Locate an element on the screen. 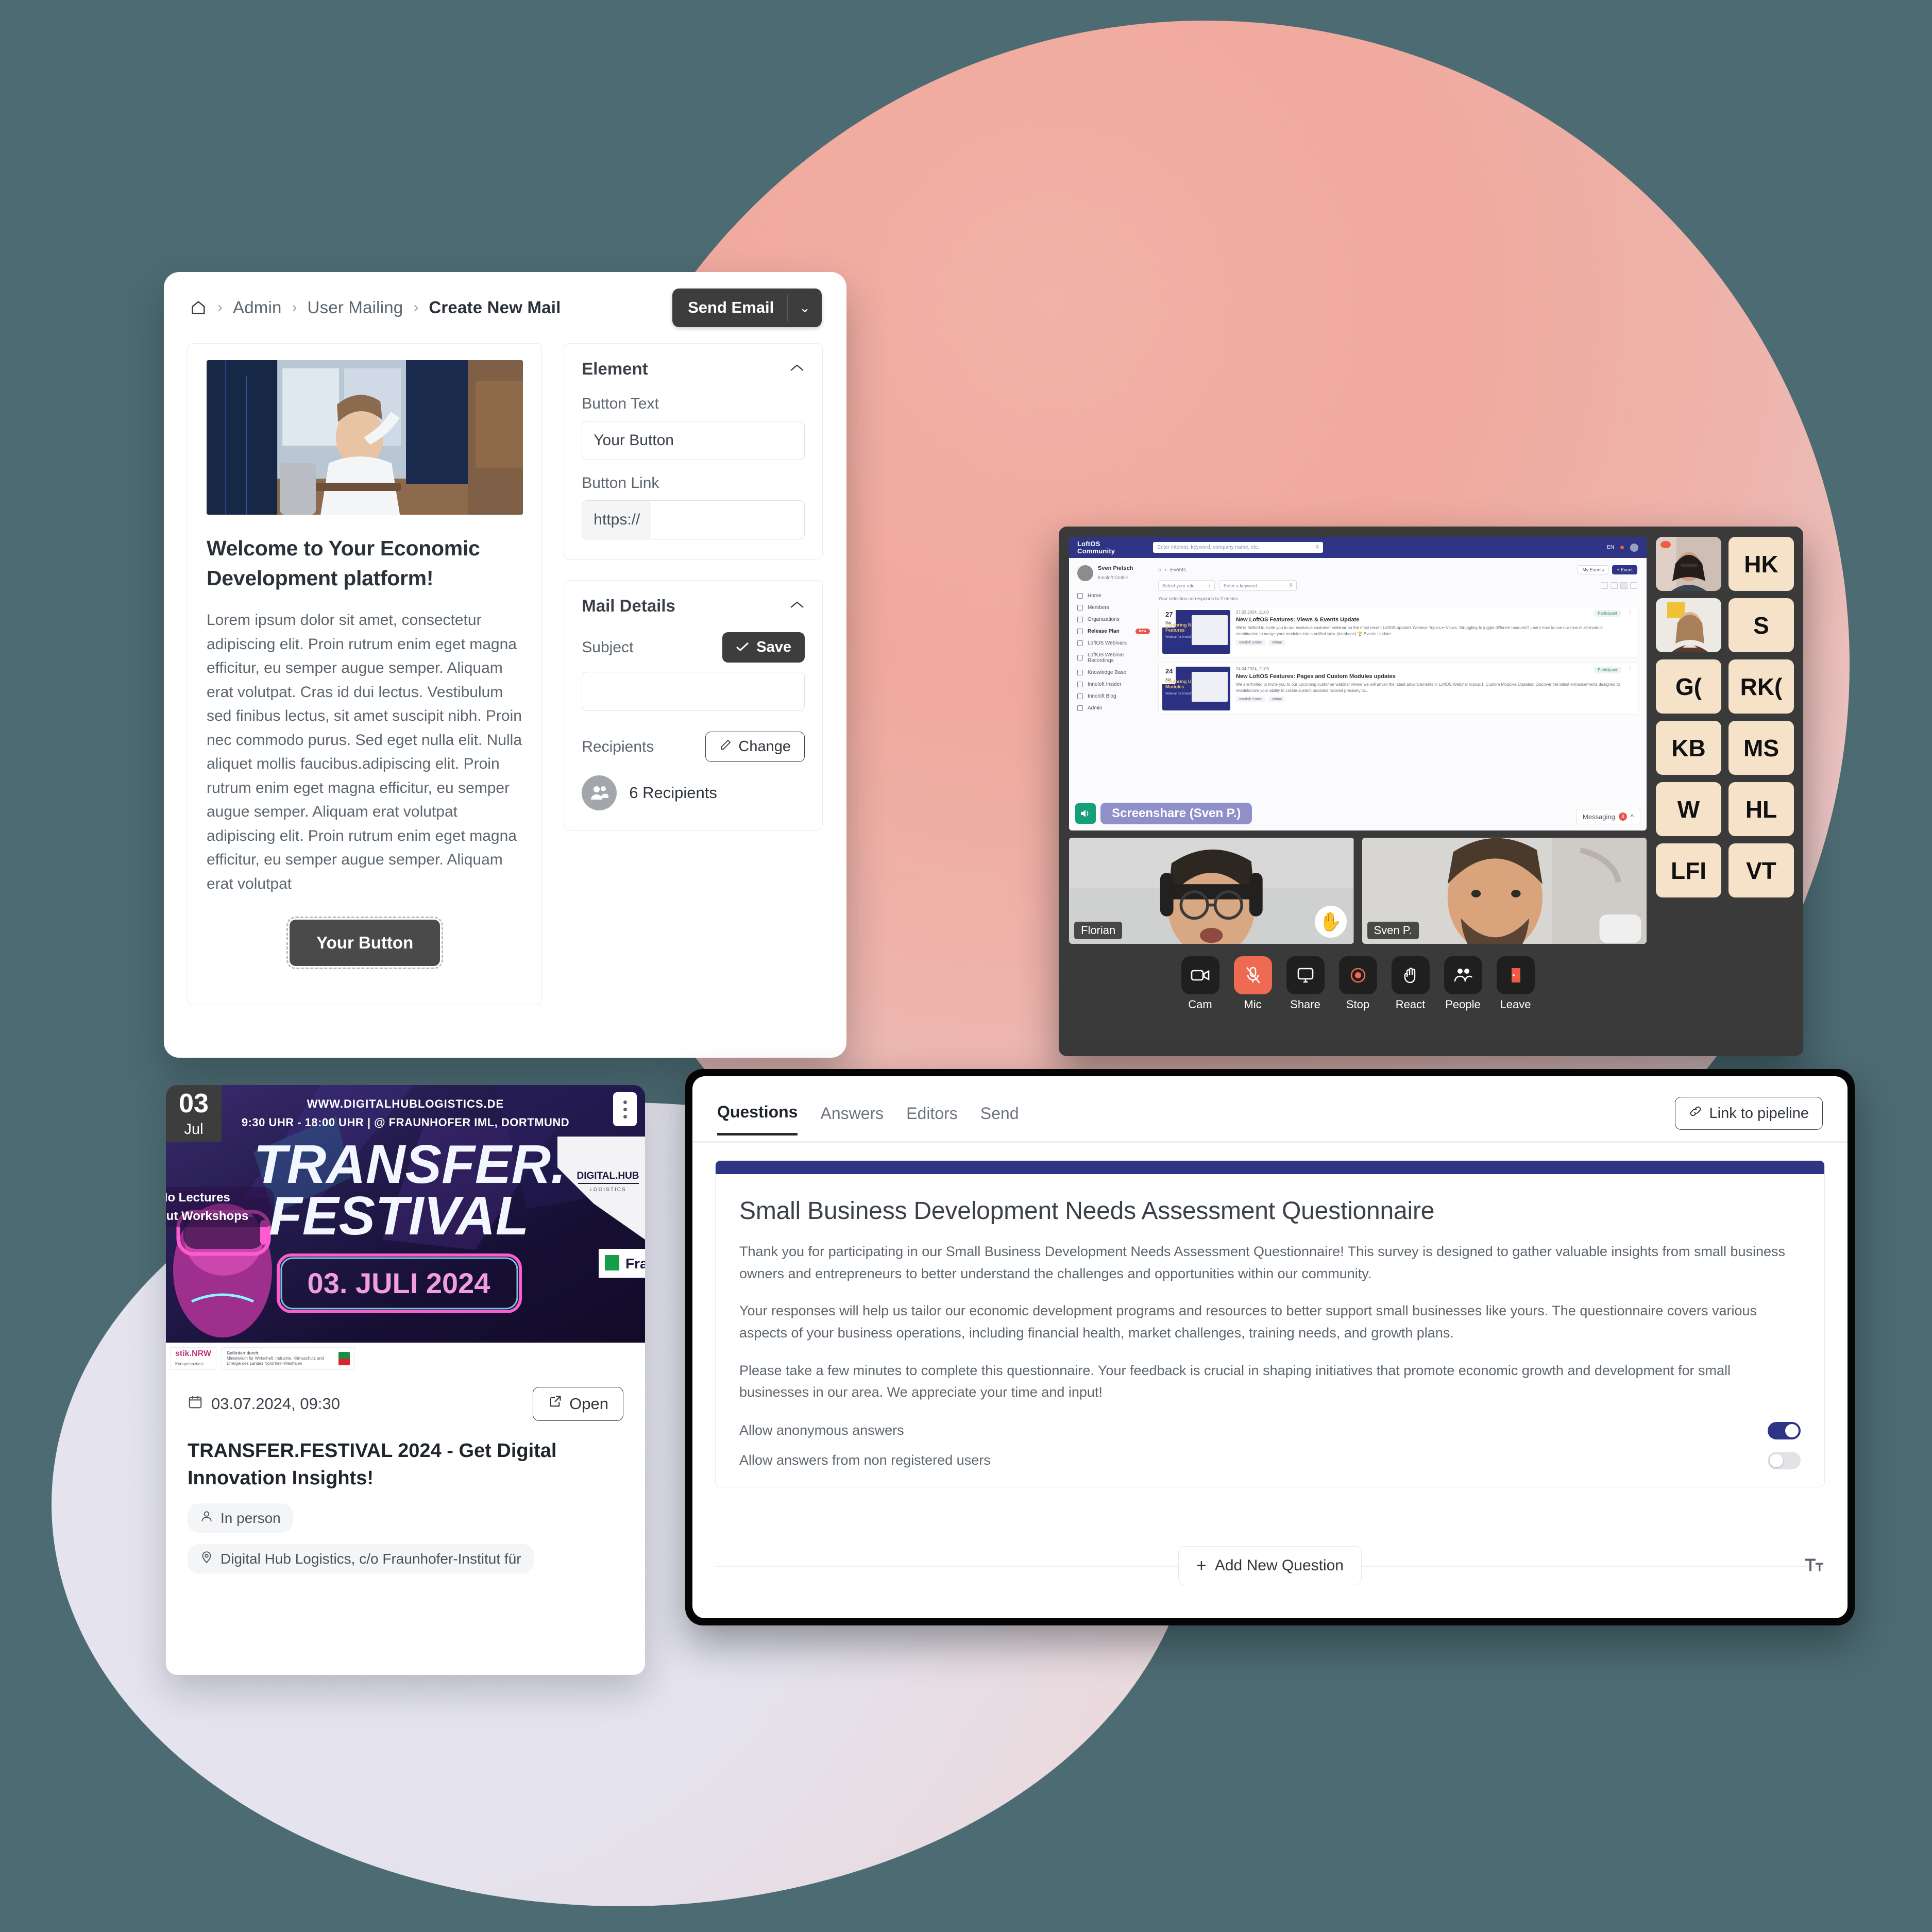 The width and height of the screenshot is (1932, 1932). participant-tile-hk: HK is located at coordinates (1761, 564).